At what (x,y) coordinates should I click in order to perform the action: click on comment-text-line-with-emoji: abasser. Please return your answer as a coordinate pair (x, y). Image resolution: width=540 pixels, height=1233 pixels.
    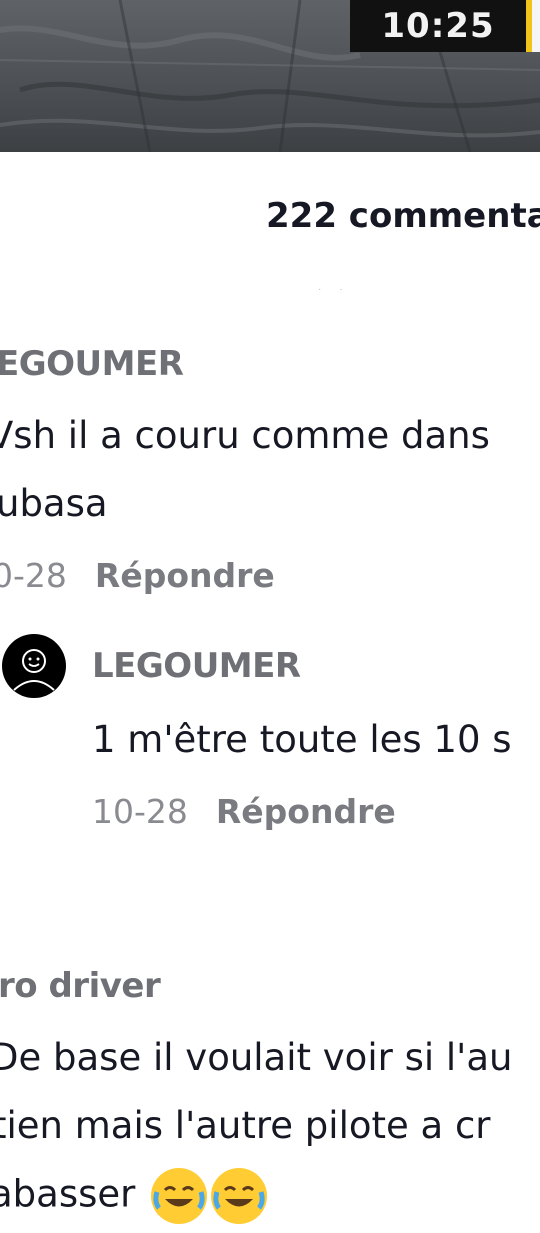
    Looking at the image, I should click on (134, 1196).